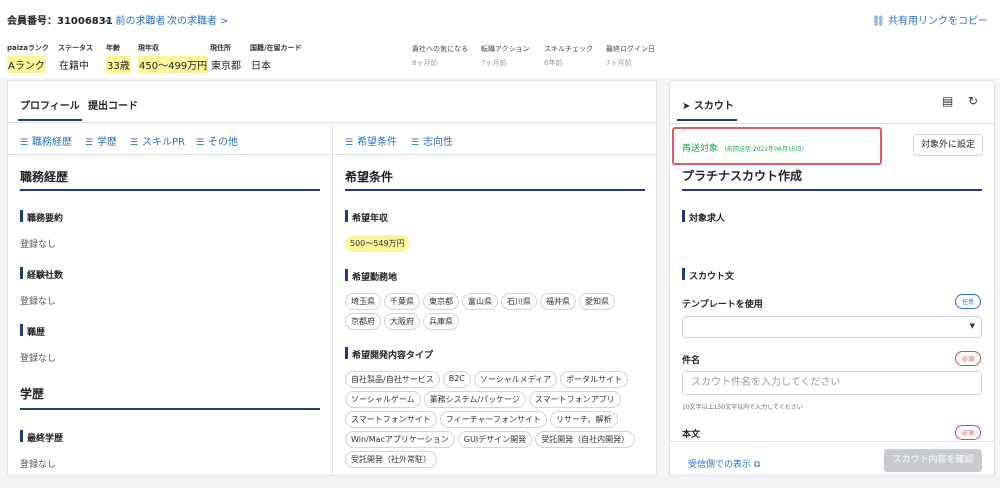 The width and height of the screenshot is (1000, 488). I want to click on member-number: 会員番号：31006831, so click(60, 21).